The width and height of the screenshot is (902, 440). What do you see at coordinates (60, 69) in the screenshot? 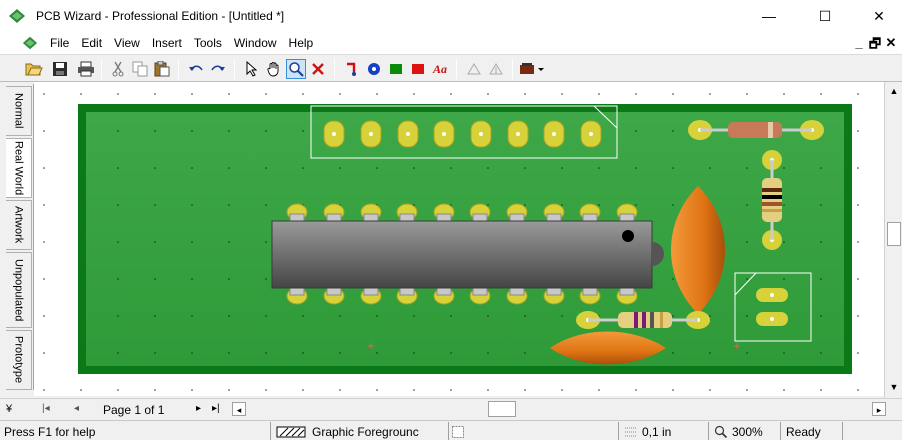
I see `save-icon` at bounding box center [60, 69].